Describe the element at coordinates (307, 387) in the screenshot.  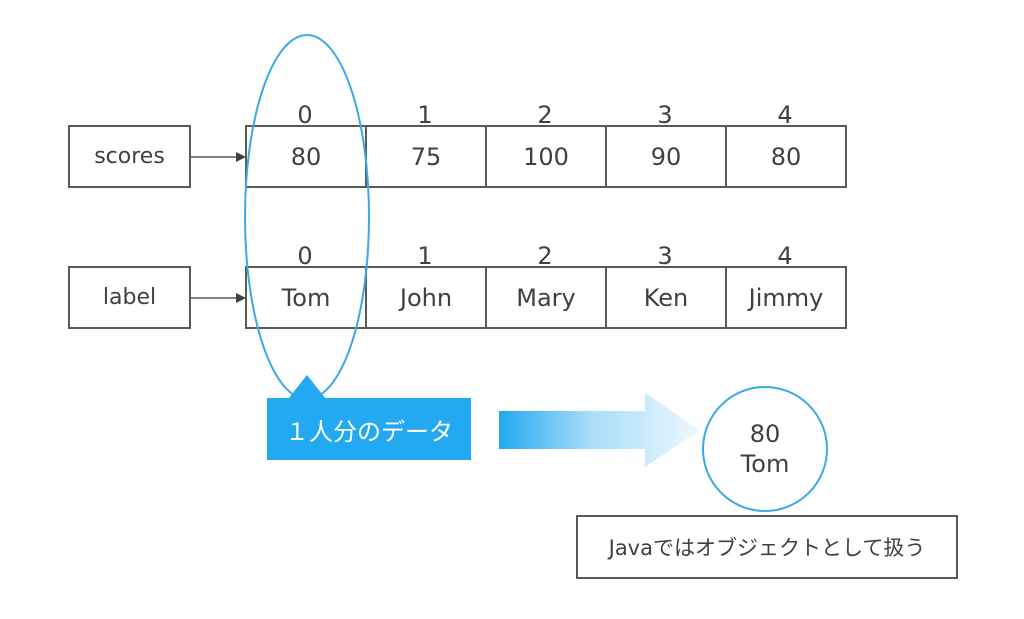
I see `callout-pointer` at that location.